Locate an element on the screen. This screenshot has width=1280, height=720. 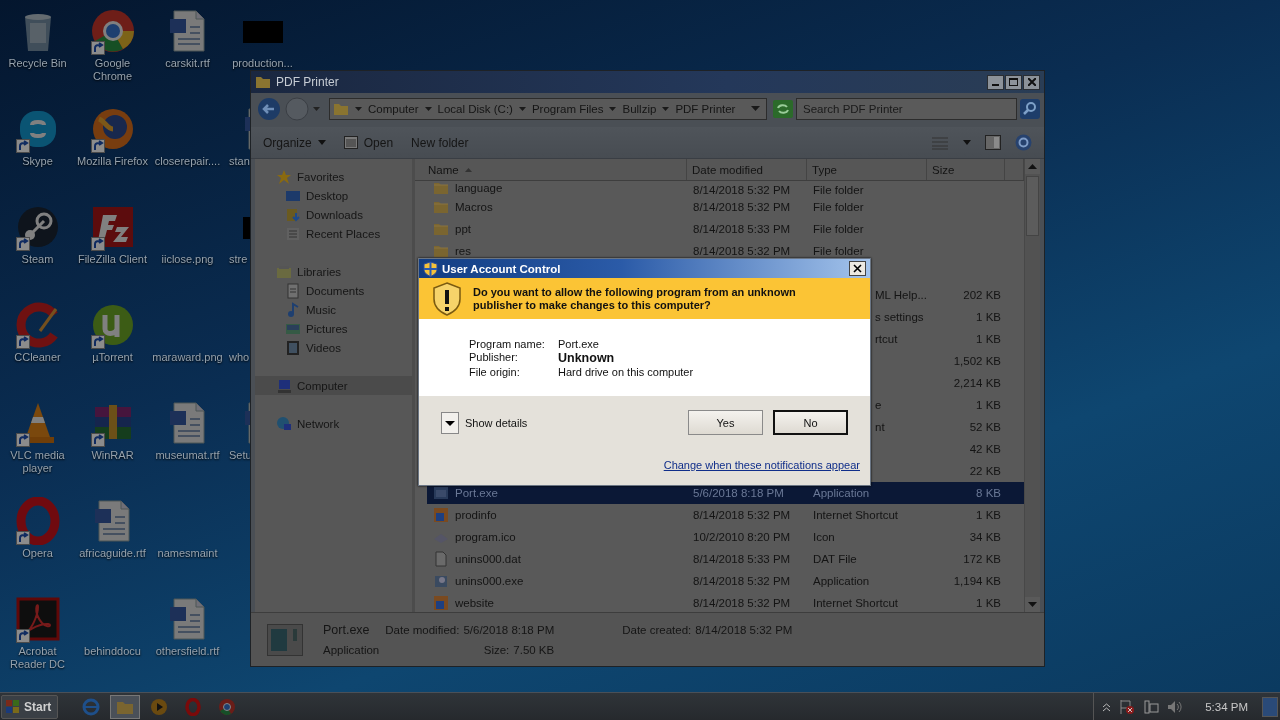
start-button: Start is located at coordinates (30, 706).